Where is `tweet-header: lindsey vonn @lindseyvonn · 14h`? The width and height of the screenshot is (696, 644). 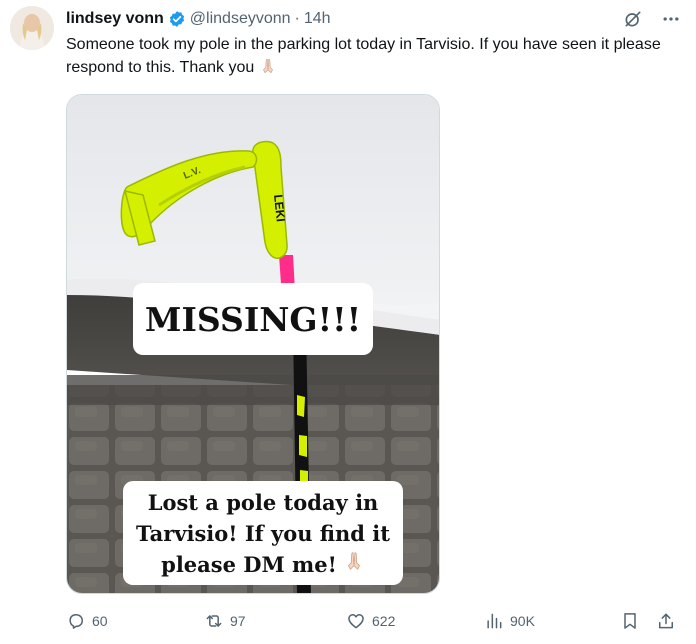 tweet-header: lindsey vonn @lindseyvonn · 14h is located at coordinates (351, 19).